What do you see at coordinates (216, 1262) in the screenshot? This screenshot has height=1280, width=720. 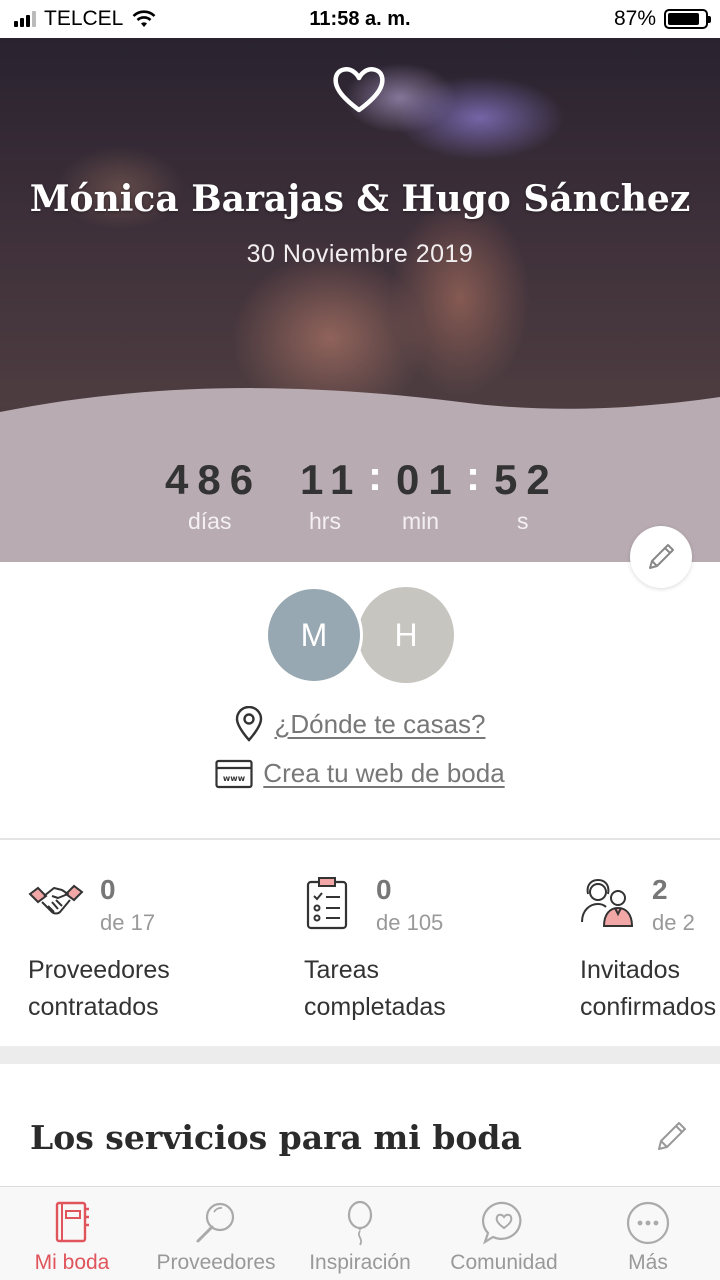 I see `tab-label: Proveedores` at bounding box center [216, 1262].